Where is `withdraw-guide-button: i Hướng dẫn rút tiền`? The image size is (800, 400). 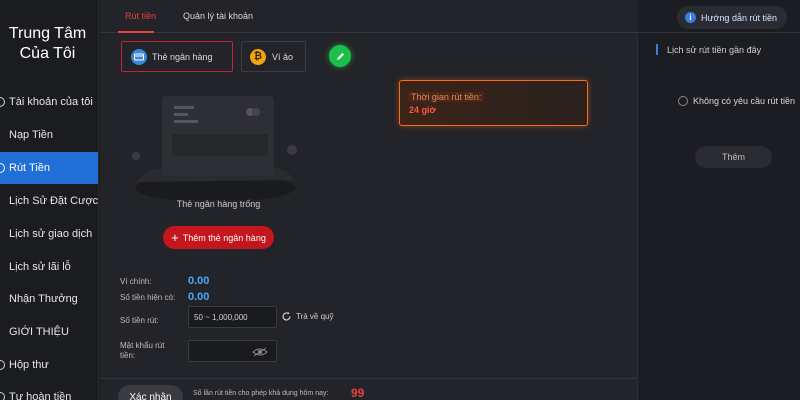
withdraw-guide-button: i Hướng dẫn rút tiền is located at coordinates (732, 17).